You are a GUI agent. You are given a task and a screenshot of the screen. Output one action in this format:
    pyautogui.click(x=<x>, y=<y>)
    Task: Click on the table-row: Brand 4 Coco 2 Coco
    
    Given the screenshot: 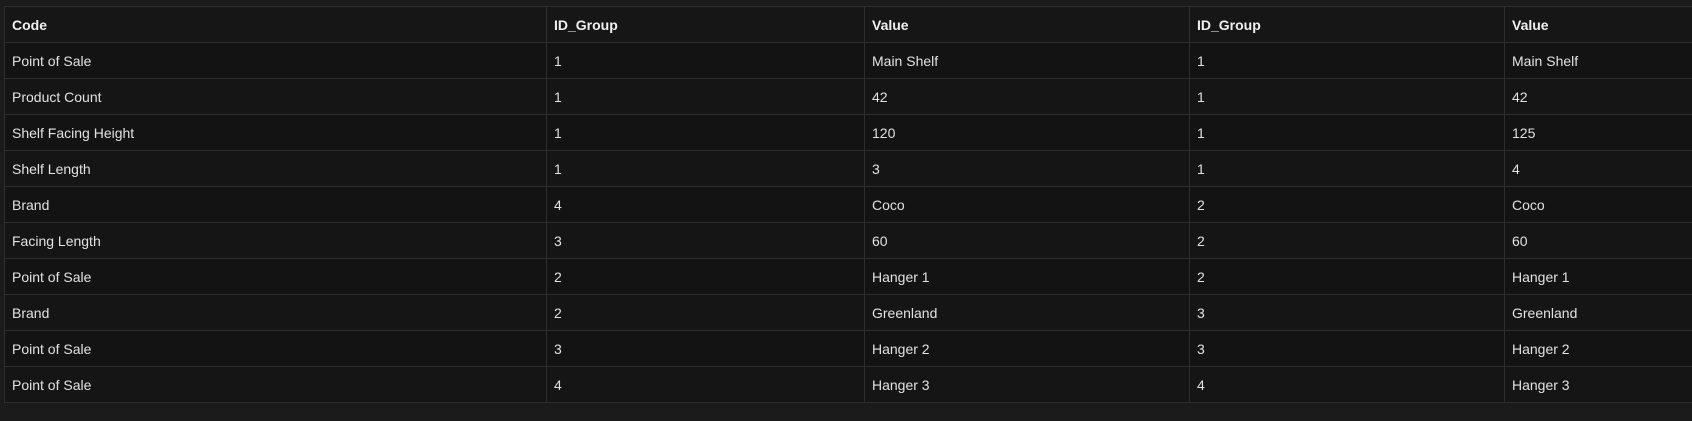 What is the action you would take?
    pyautogui.click(x=848, y=204)
    